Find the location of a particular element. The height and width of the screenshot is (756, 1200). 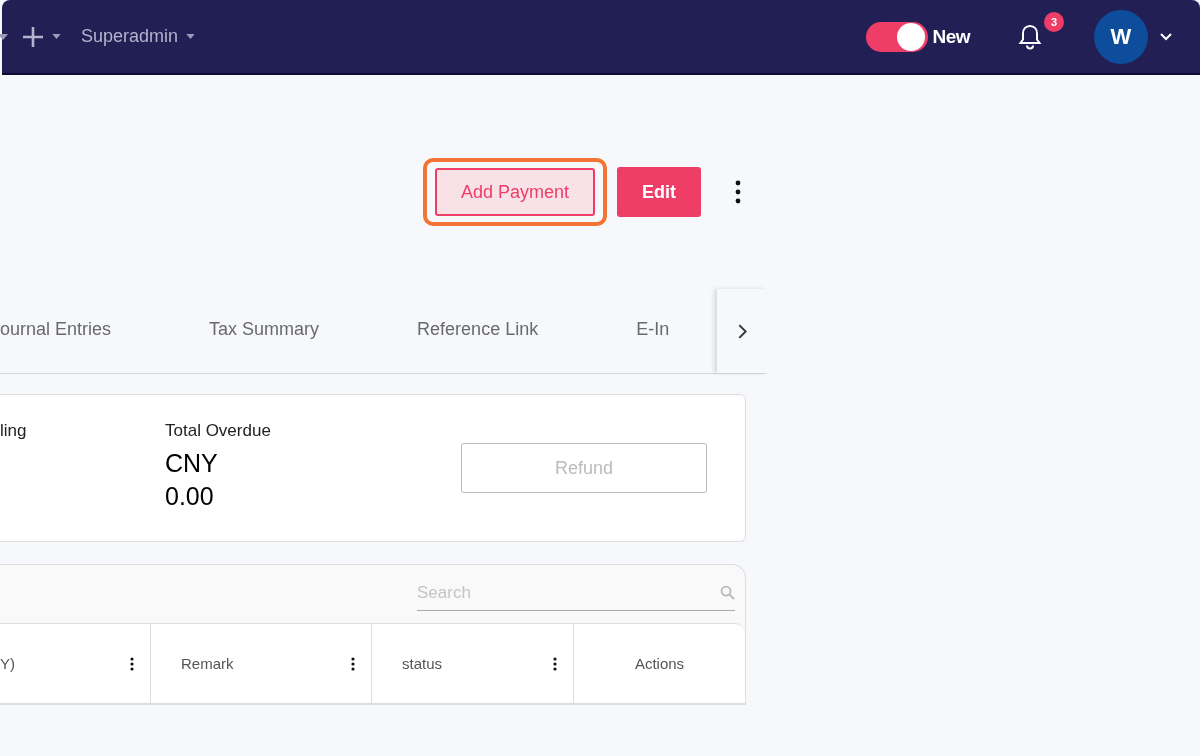

summary-currency: CNY is located at coordinates (192, 463).